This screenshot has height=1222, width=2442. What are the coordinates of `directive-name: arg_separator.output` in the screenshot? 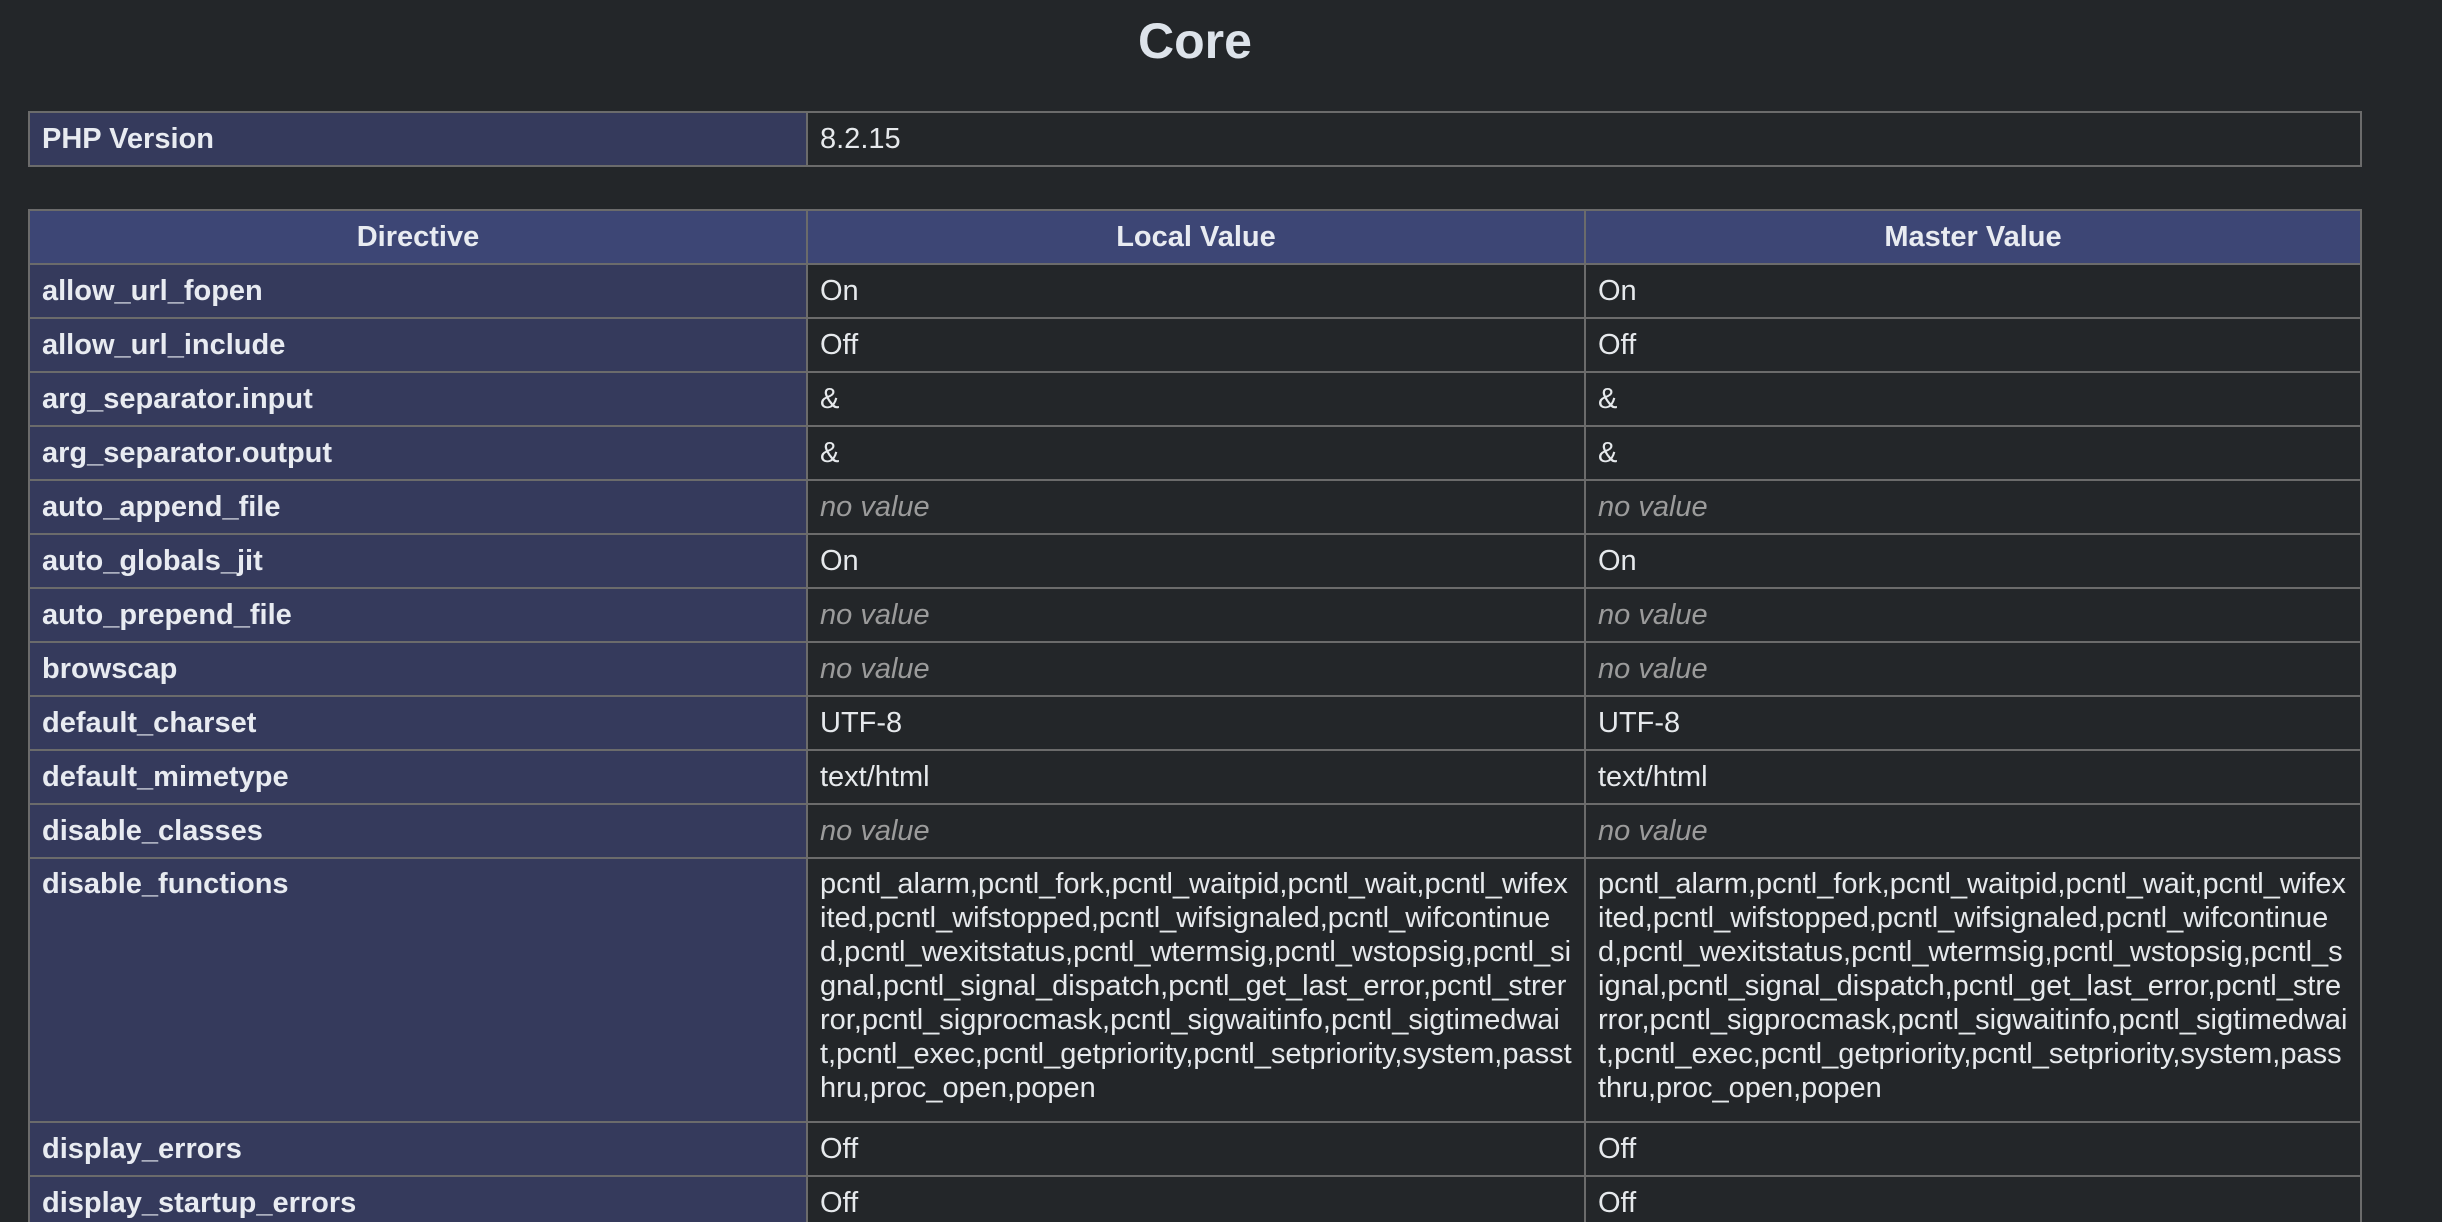 It's located at (418, 453).